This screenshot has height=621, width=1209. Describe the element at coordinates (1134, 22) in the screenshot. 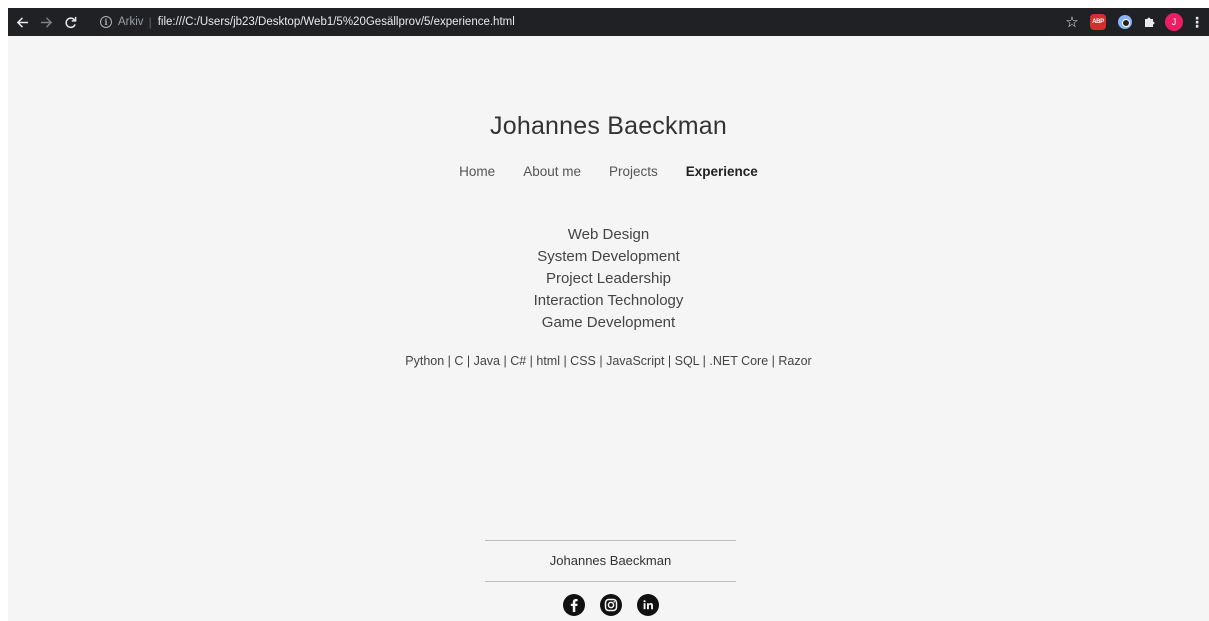

I see `extensions-area: ☆ ABP J ⋮` at that location.